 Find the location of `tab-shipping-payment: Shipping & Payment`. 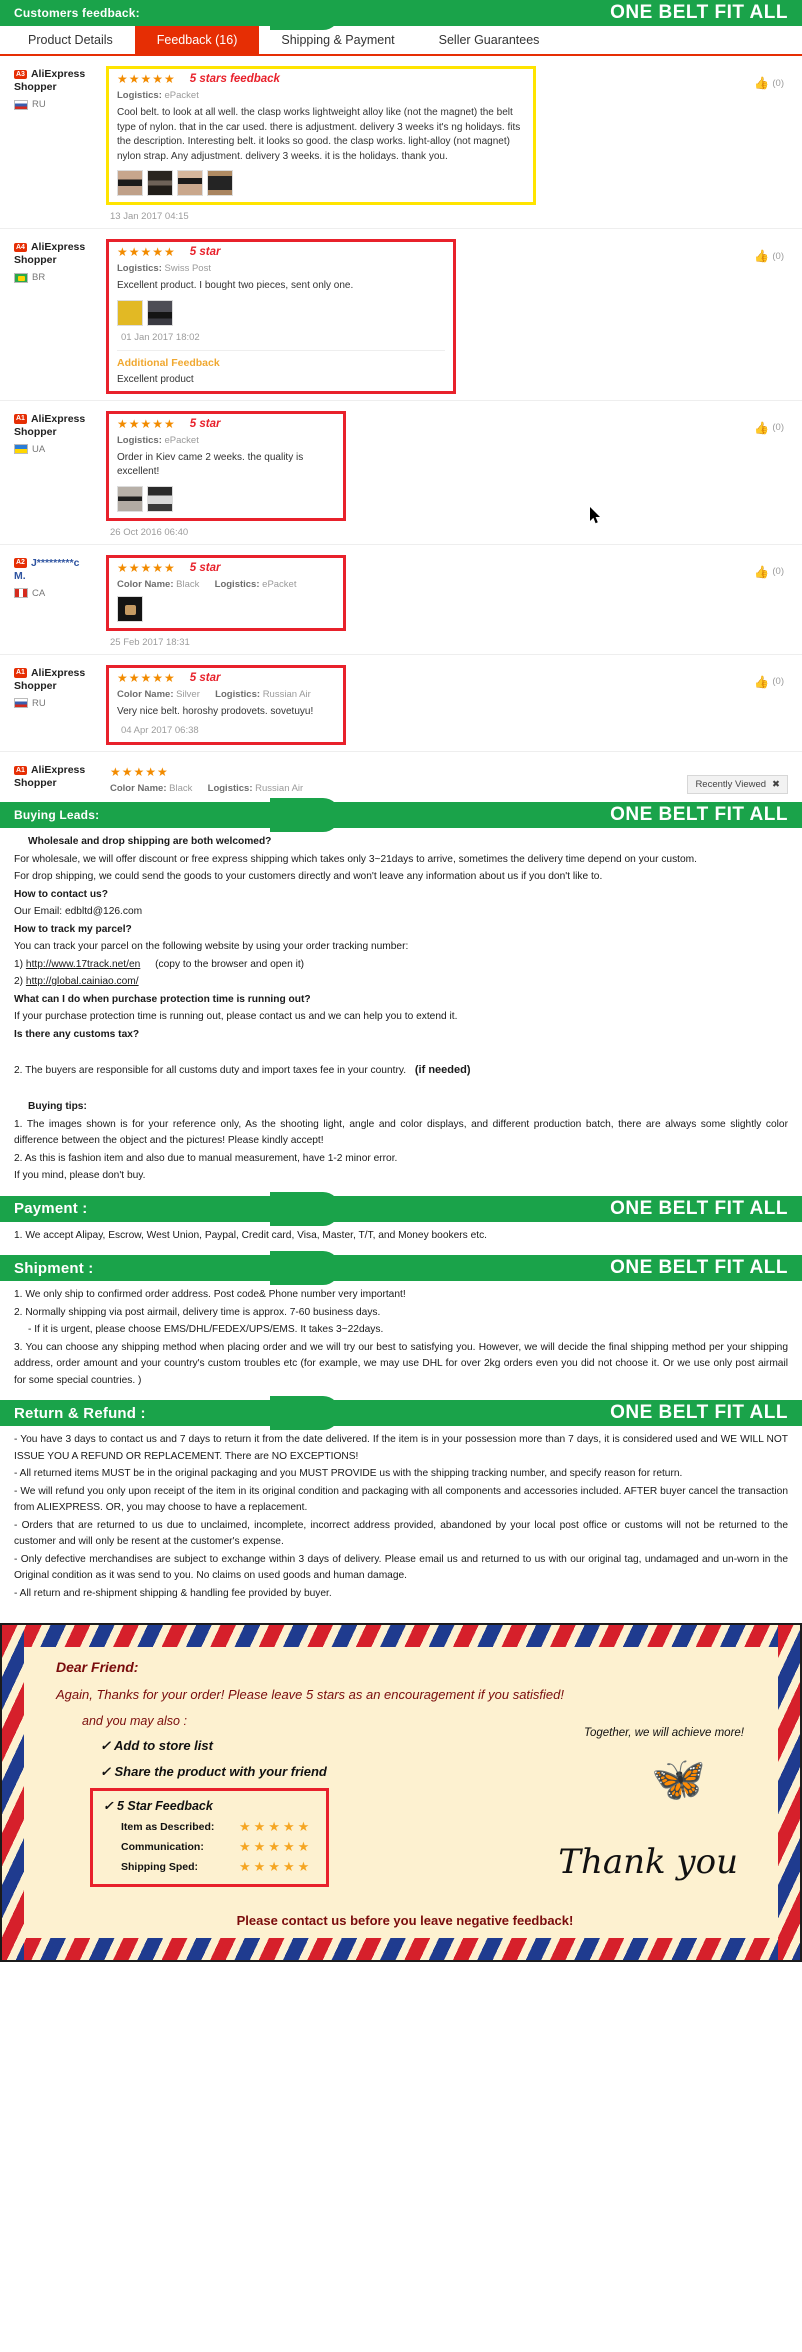

tab-shipping-payment: Shipping & Payment is located at coordinates (337, 40).